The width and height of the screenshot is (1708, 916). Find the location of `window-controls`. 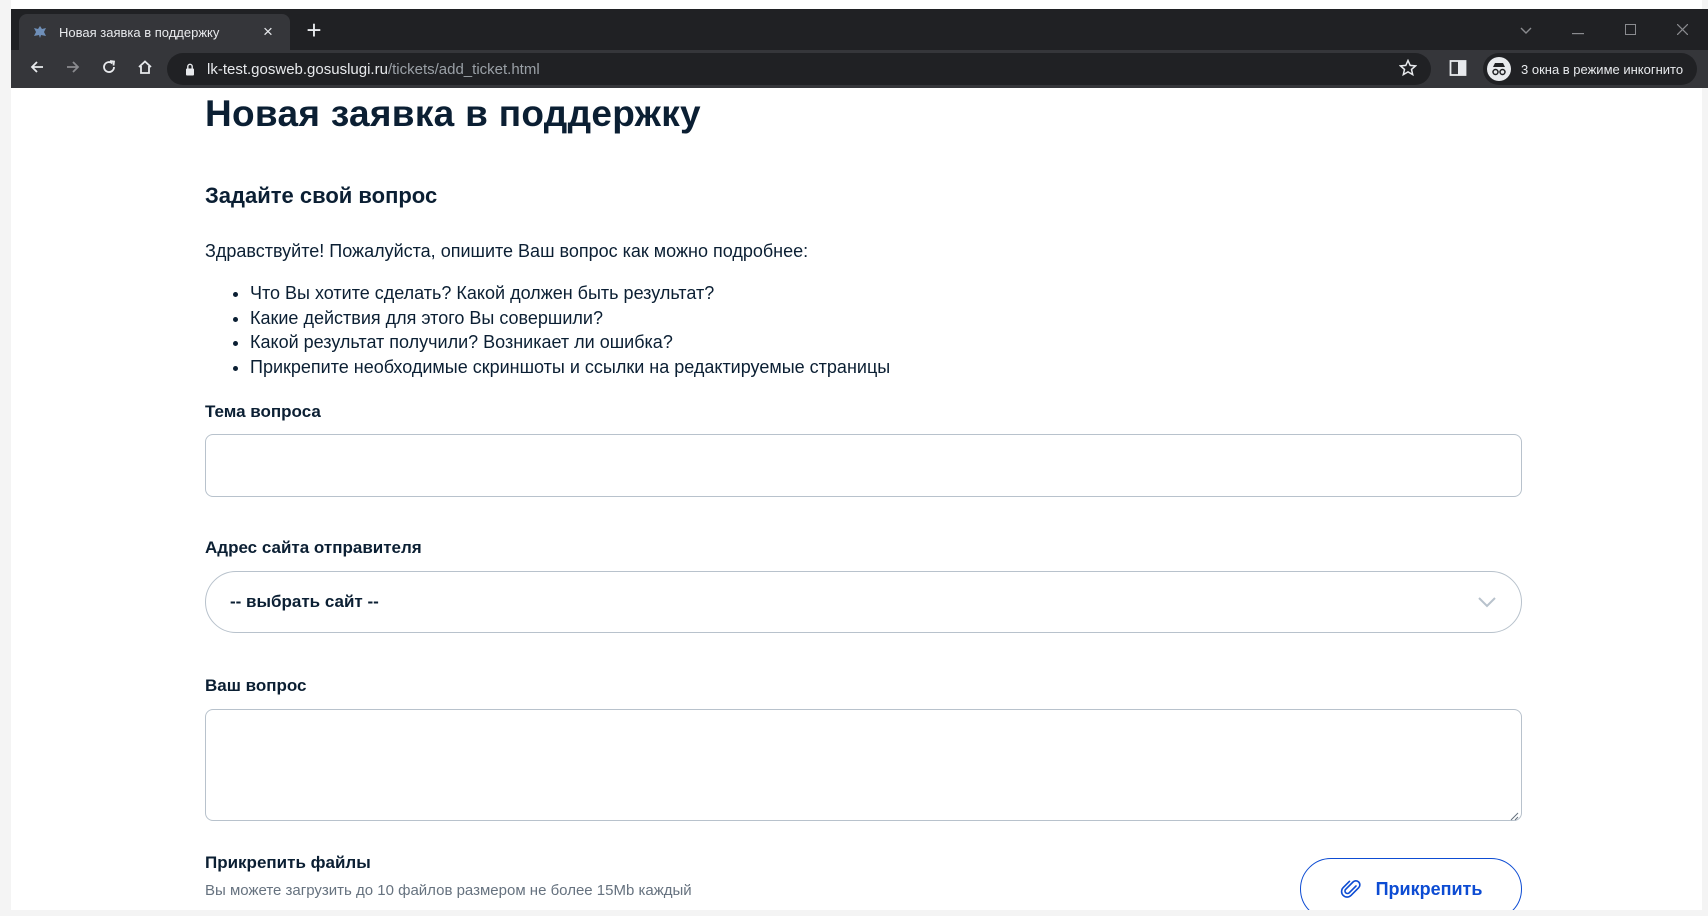

window-controls is located at coordinates (1604, 29).